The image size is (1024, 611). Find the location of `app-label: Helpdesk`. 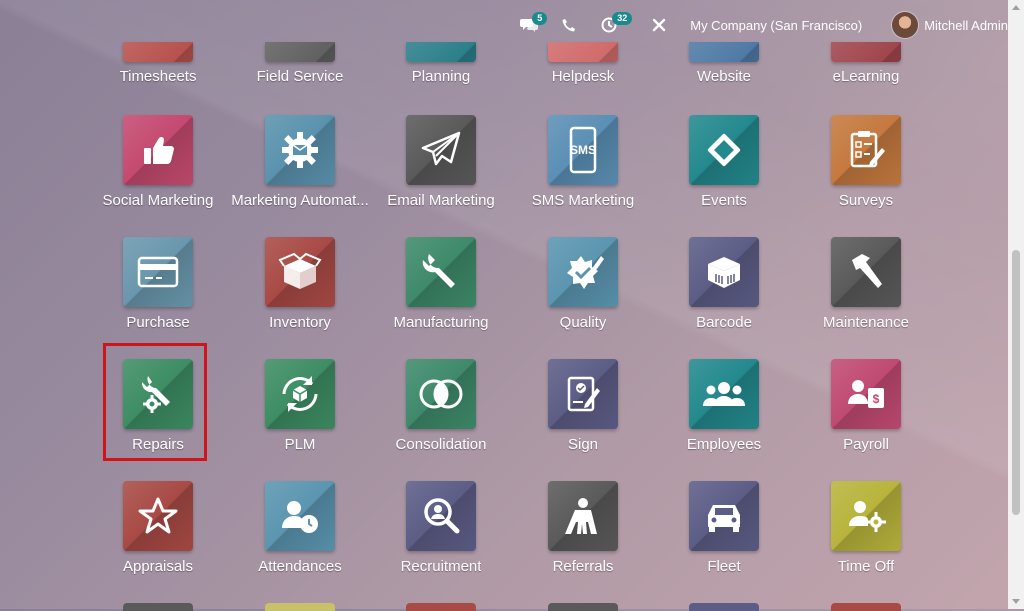

app-label: Helpdesk is located at coordinates (583, 76).